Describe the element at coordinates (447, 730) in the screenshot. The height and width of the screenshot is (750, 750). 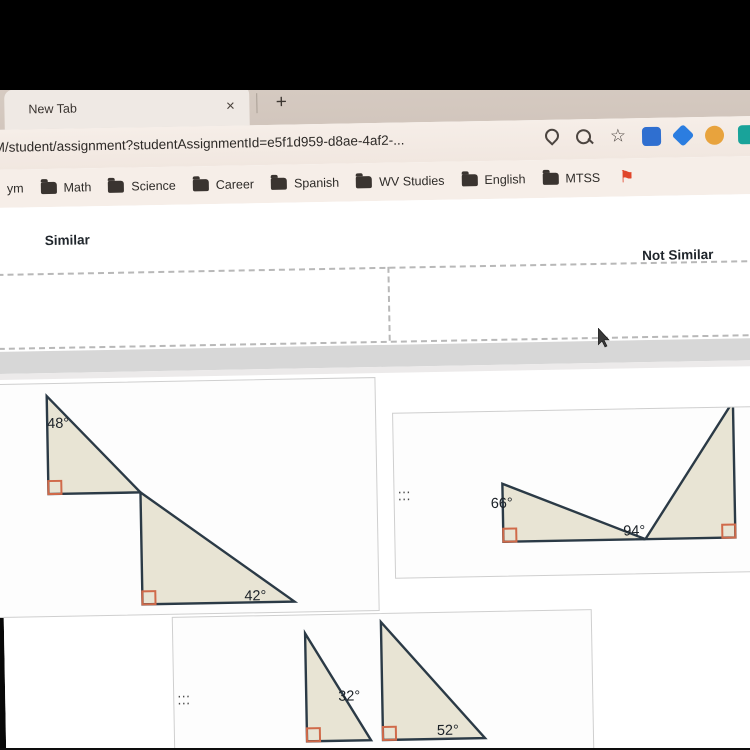
I see `angle-label-52: 52°` at that location.